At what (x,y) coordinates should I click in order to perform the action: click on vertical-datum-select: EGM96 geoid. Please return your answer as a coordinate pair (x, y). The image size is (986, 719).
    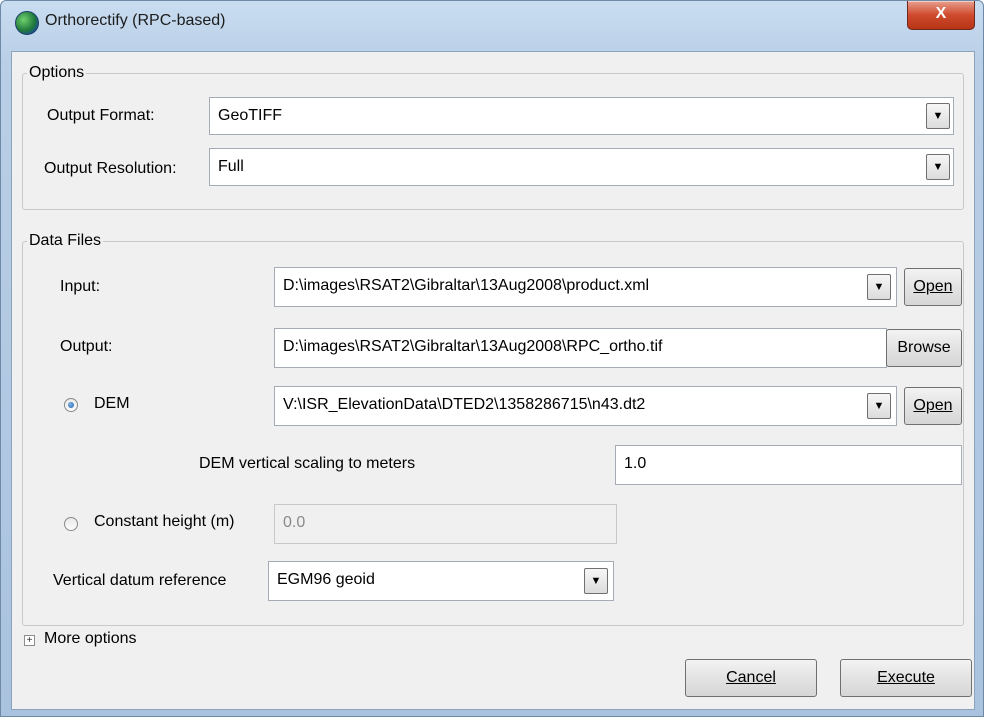
    Looking at the image, I should click on (441, 581).